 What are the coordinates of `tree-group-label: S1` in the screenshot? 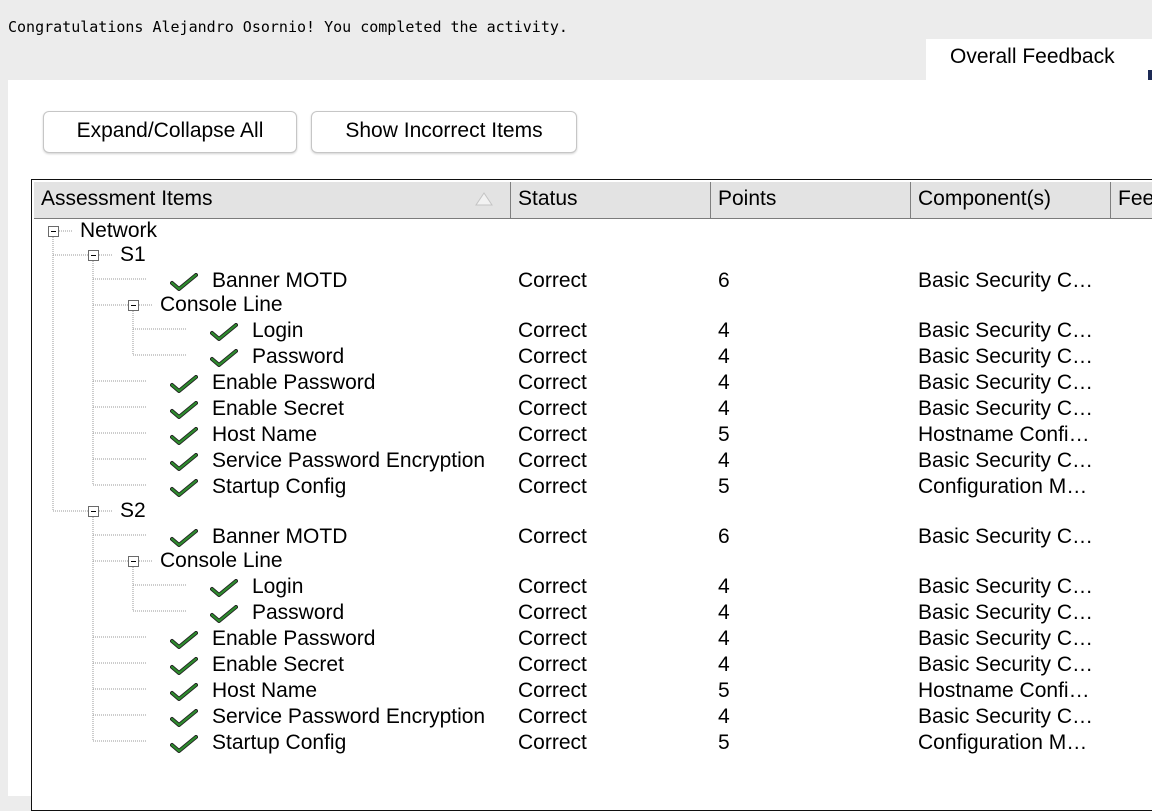 It's located at (133, 254).